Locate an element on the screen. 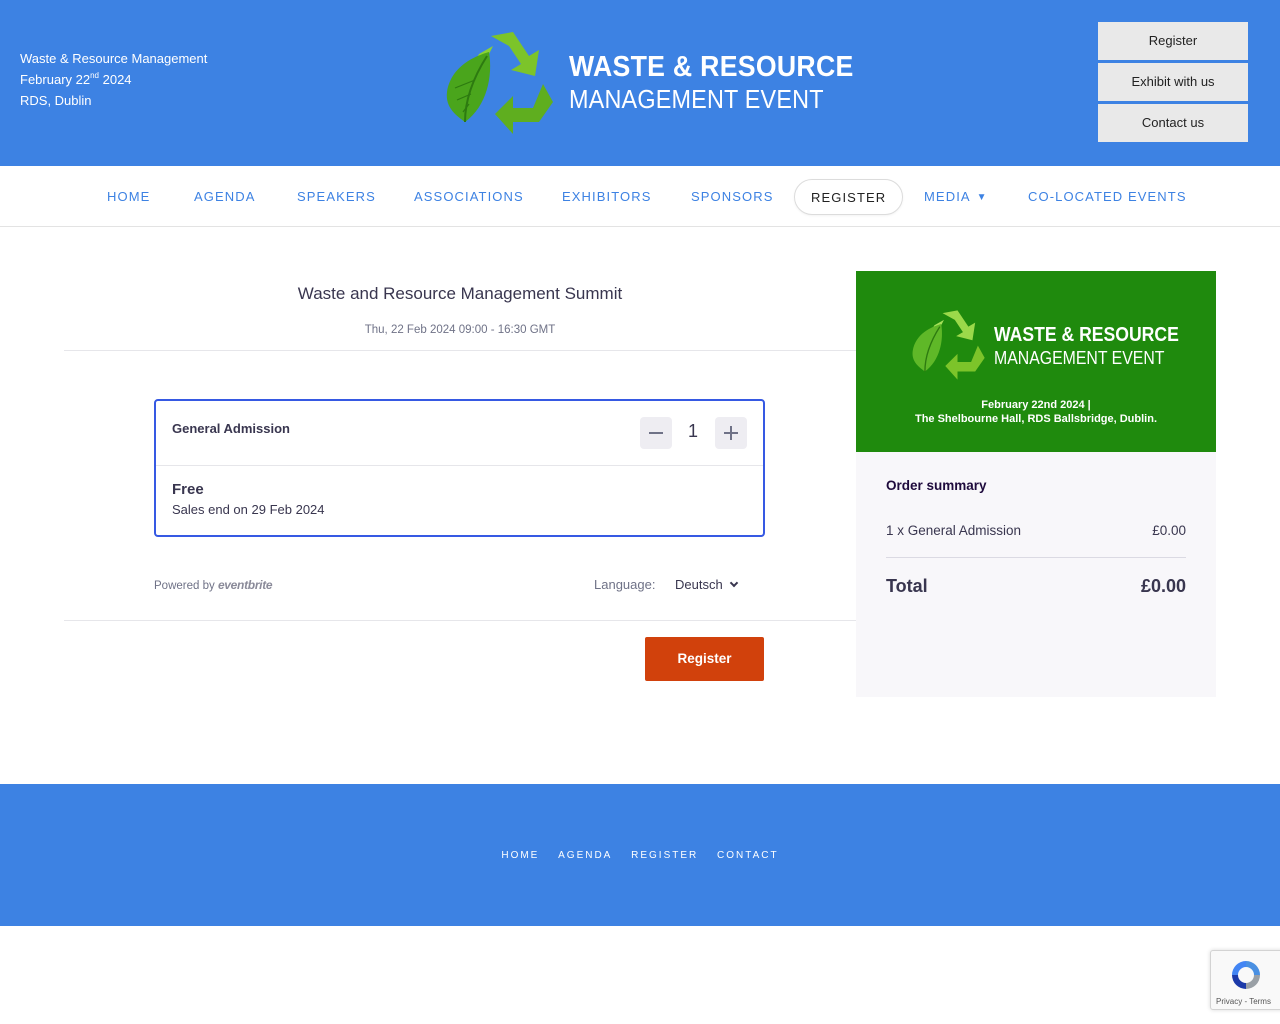  banner-title-line1: WASTE & RESOURCE is located at coordinates (1086, 335).